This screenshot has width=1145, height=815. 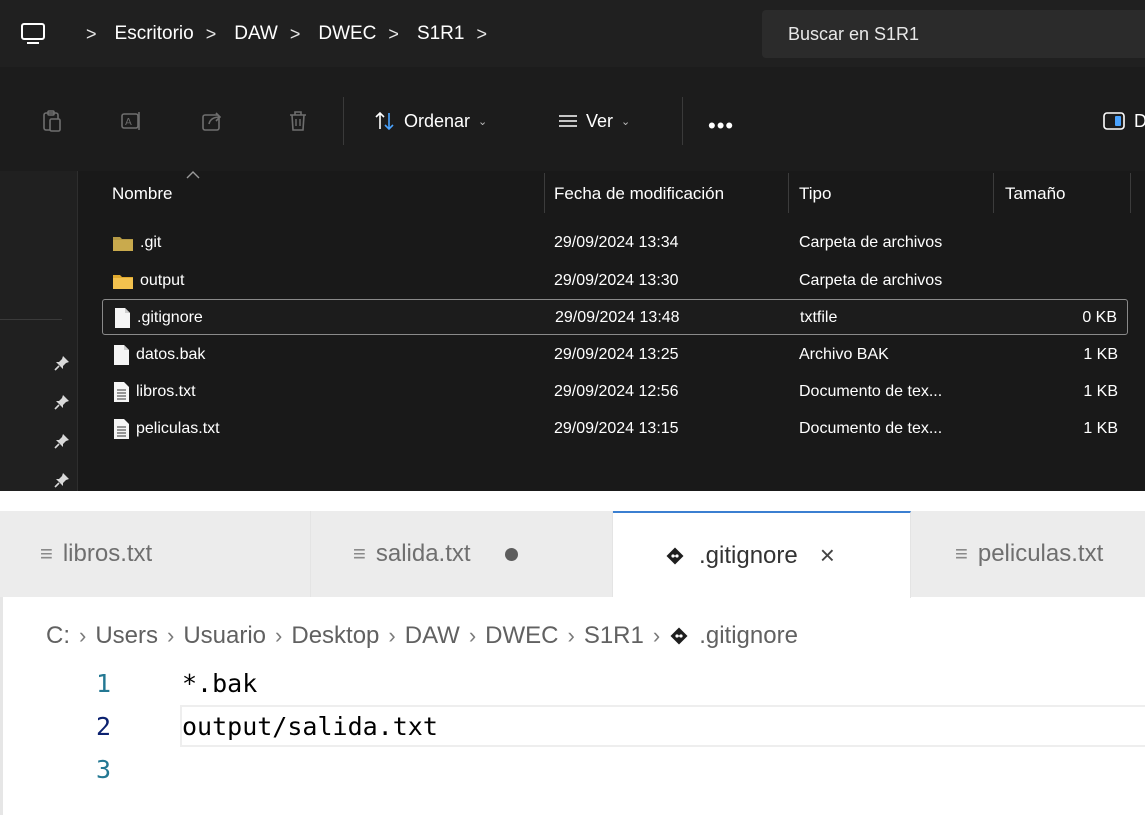 I want to click on breadcrumb-usuario: Usuario, so click(x=224, y=636).